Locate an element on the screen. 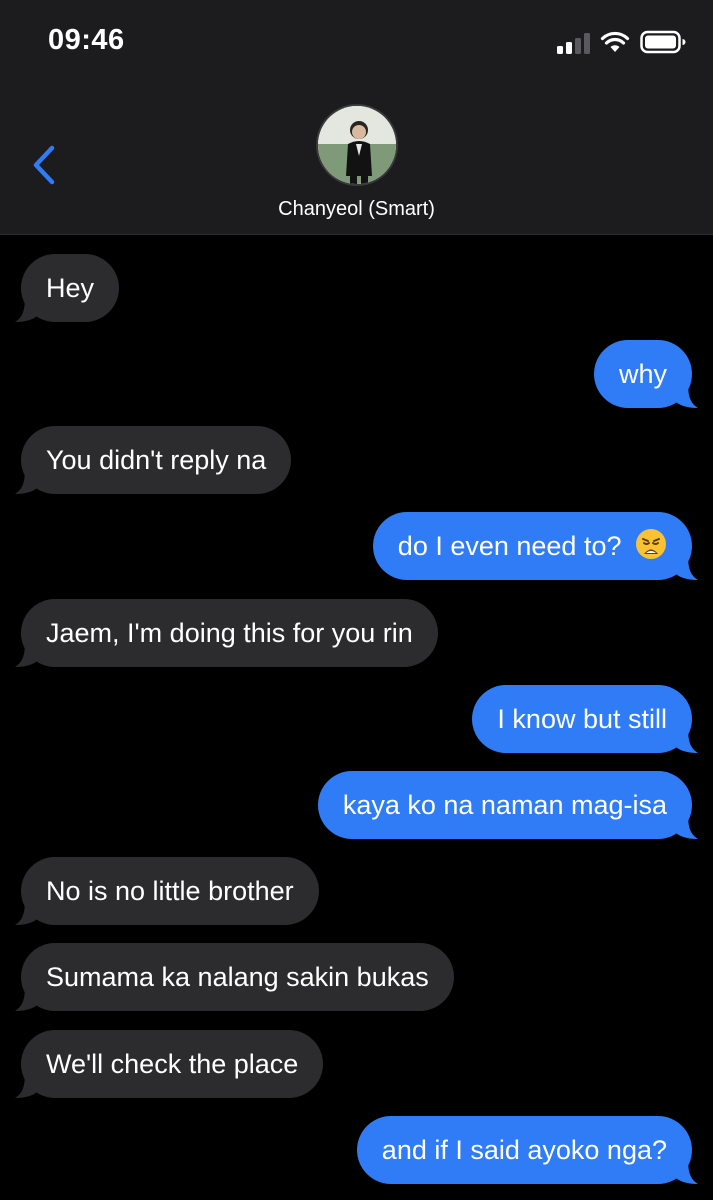 The image size is (713, 1200). battery-icon is located at coordinates (663, 42).